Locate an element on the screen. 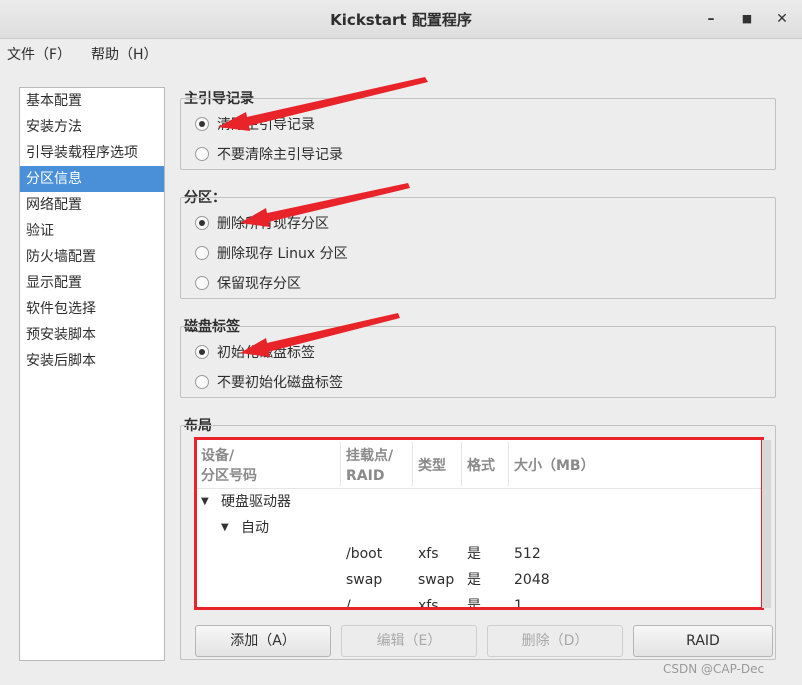  tree-row-harddrives: ▼ 硬盘驱动器 is located at coordinates (479, 502).